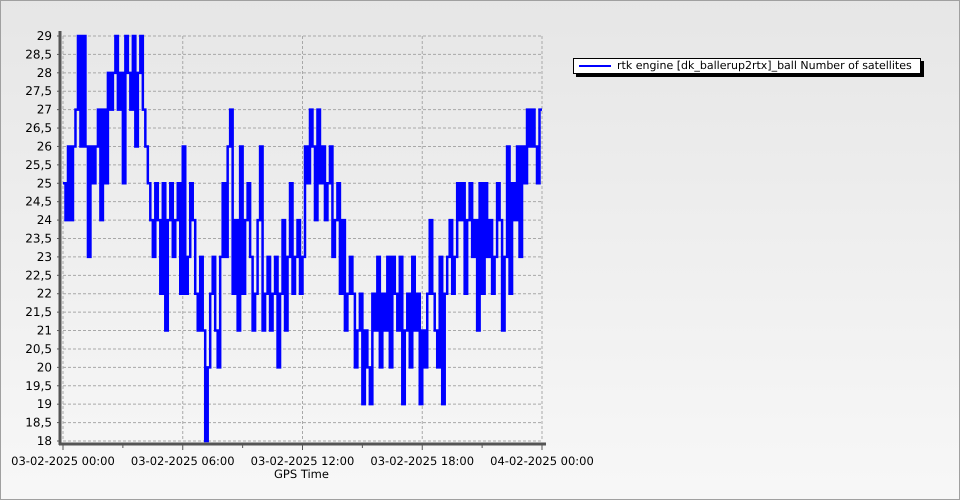  What do you see at coordinates (542, 461) in the screenshot?
I see `x-tick-label: 04-02-2025 00:00` at bounding box center [542, 461].